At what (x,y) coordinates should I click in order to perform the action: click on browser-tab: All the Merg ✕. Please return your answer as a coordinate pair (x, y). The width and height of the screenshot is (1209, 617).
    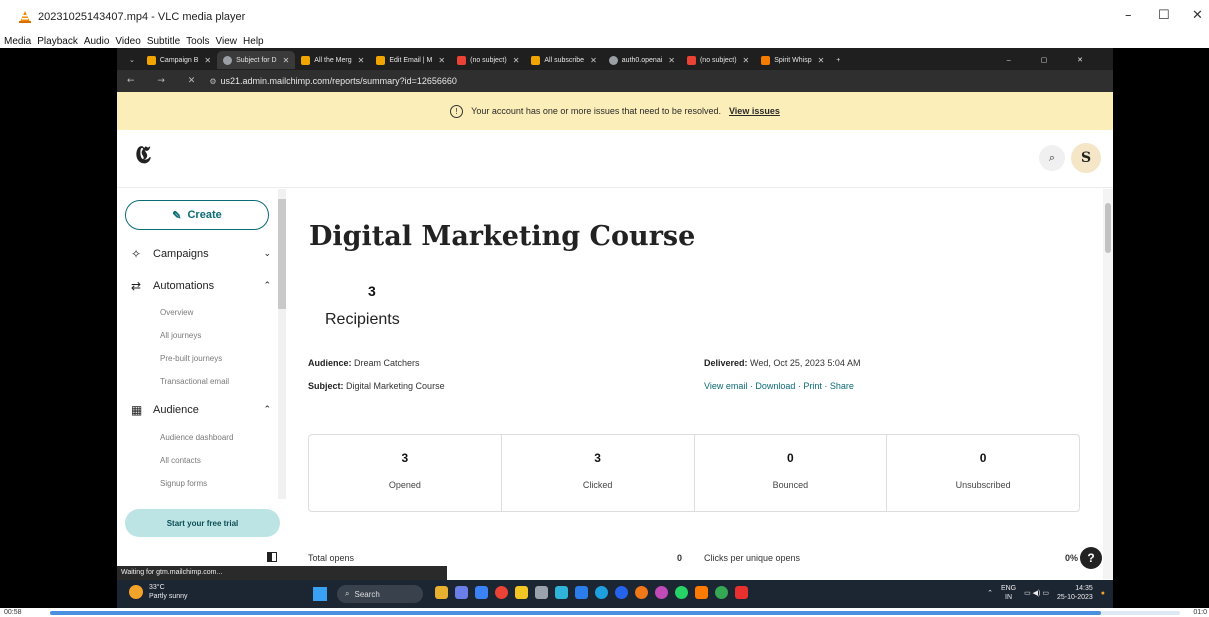
    Looking at the image, I should click on (332, 60).